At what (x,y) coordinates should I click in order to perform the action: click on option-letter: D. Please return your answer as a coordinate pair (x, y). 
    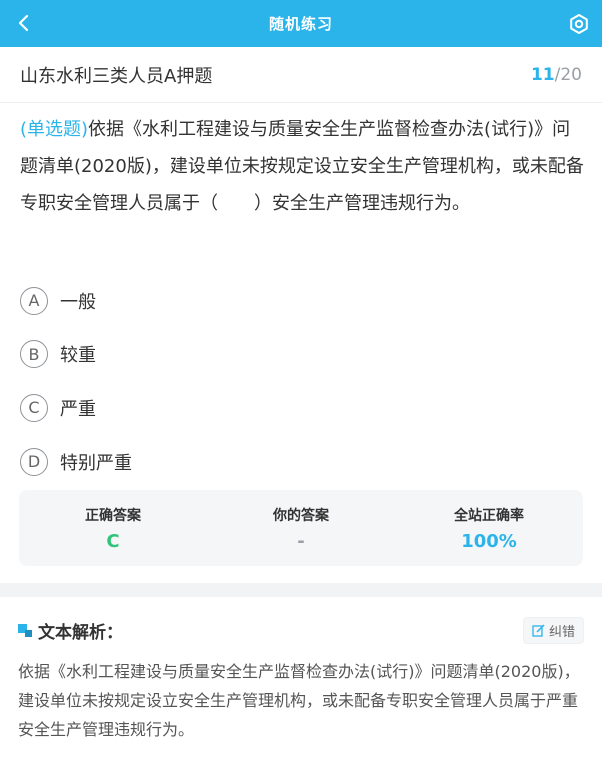
    Looking at the image, I should click on (34, 461).